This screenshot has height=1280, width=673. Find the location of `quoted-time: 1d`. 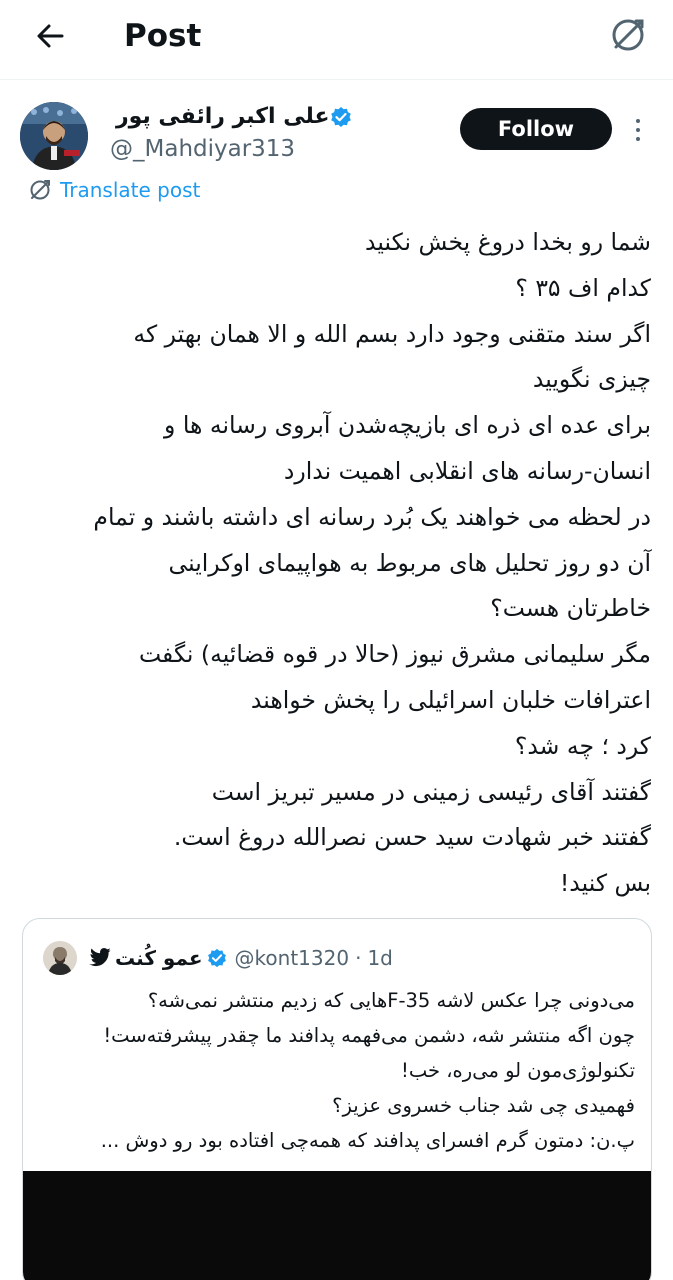

quoted-time: 1d is located at coordinates (379, 958).